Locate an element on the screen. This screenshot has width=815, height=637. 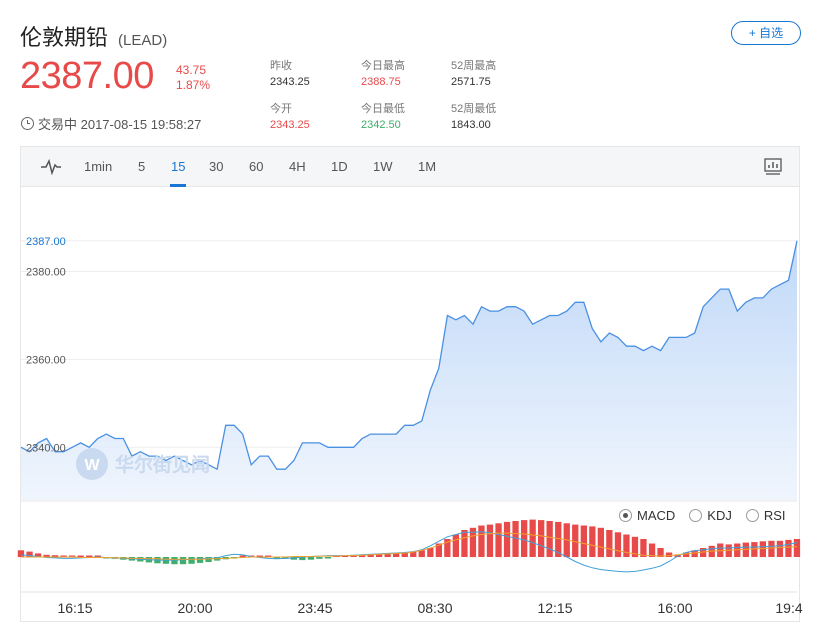
indicator-rsi: RSI is located at coordinates (765, 515).